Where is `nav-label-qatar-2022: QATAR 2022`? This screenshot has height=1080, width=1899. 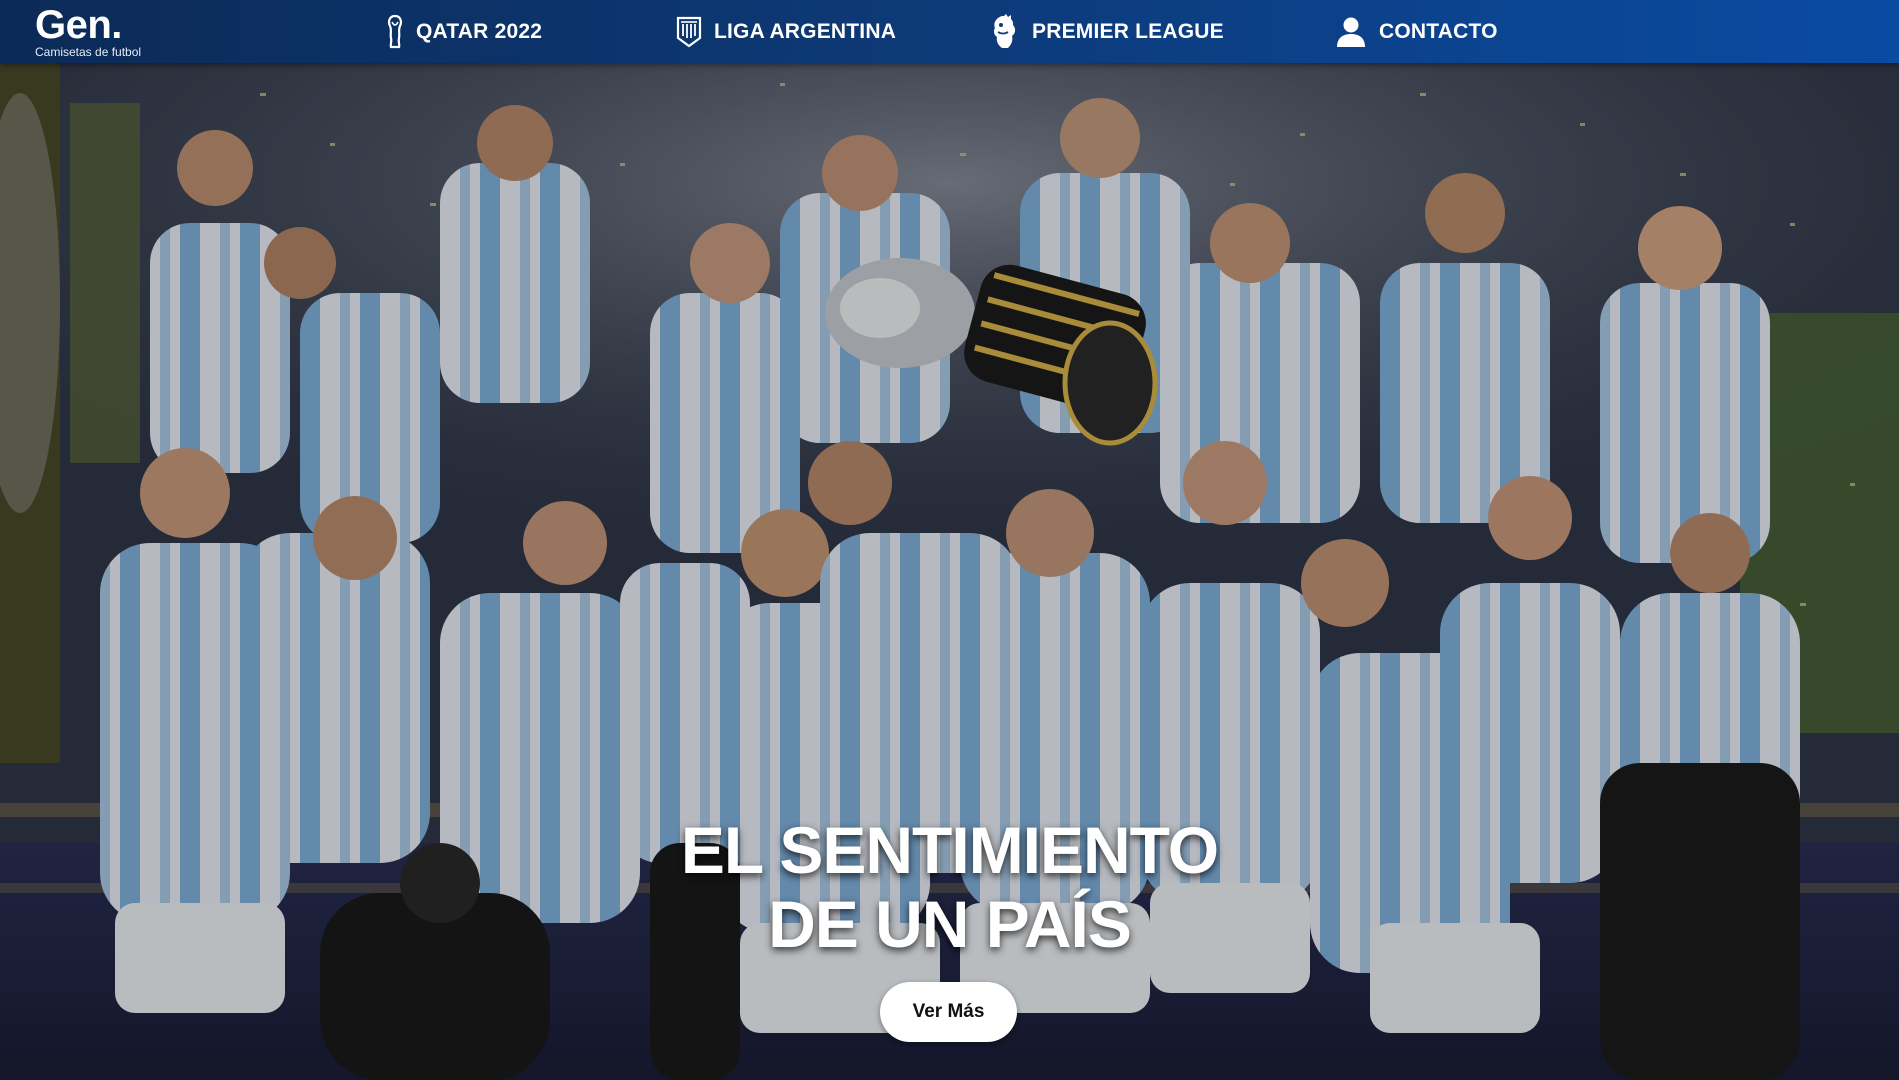
nav-label-qatar-2022: QATAR 2022 is located at coordinates (479, 31).